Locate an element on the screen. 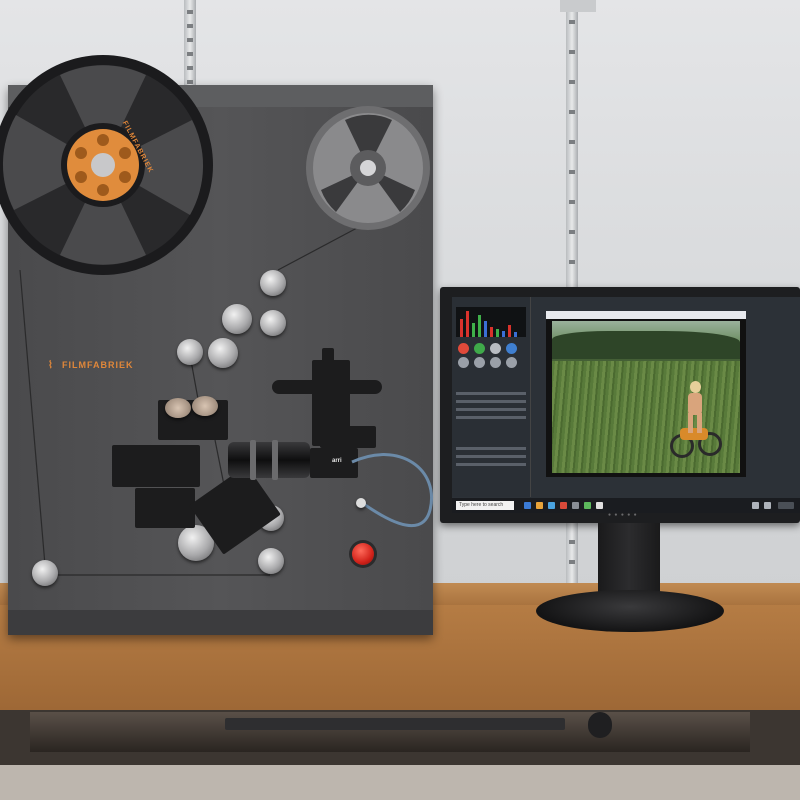 Image resolution: width=800 pixels, height=800 pixels. emergency-stop-button is located at coordinates (363, 554).